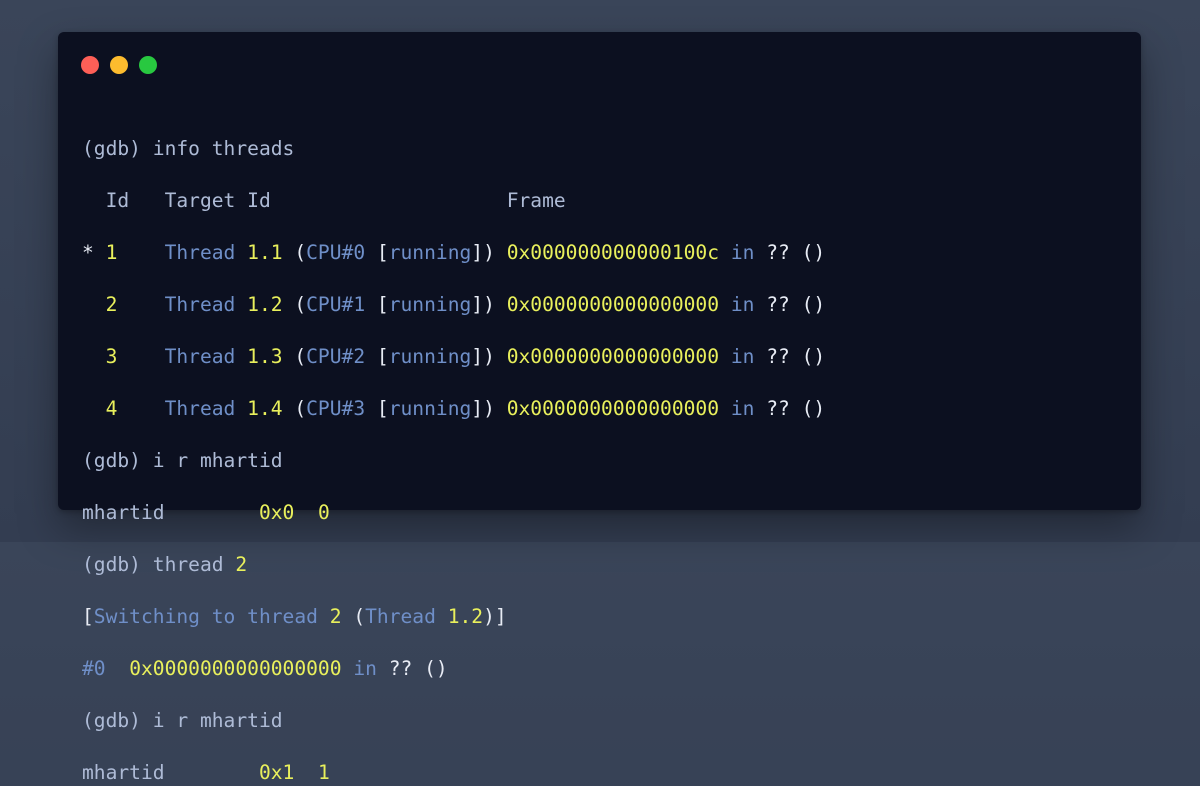 This screenshot has height=786, width=1200. I want to click on thread-id: 1, so click(111, 252).